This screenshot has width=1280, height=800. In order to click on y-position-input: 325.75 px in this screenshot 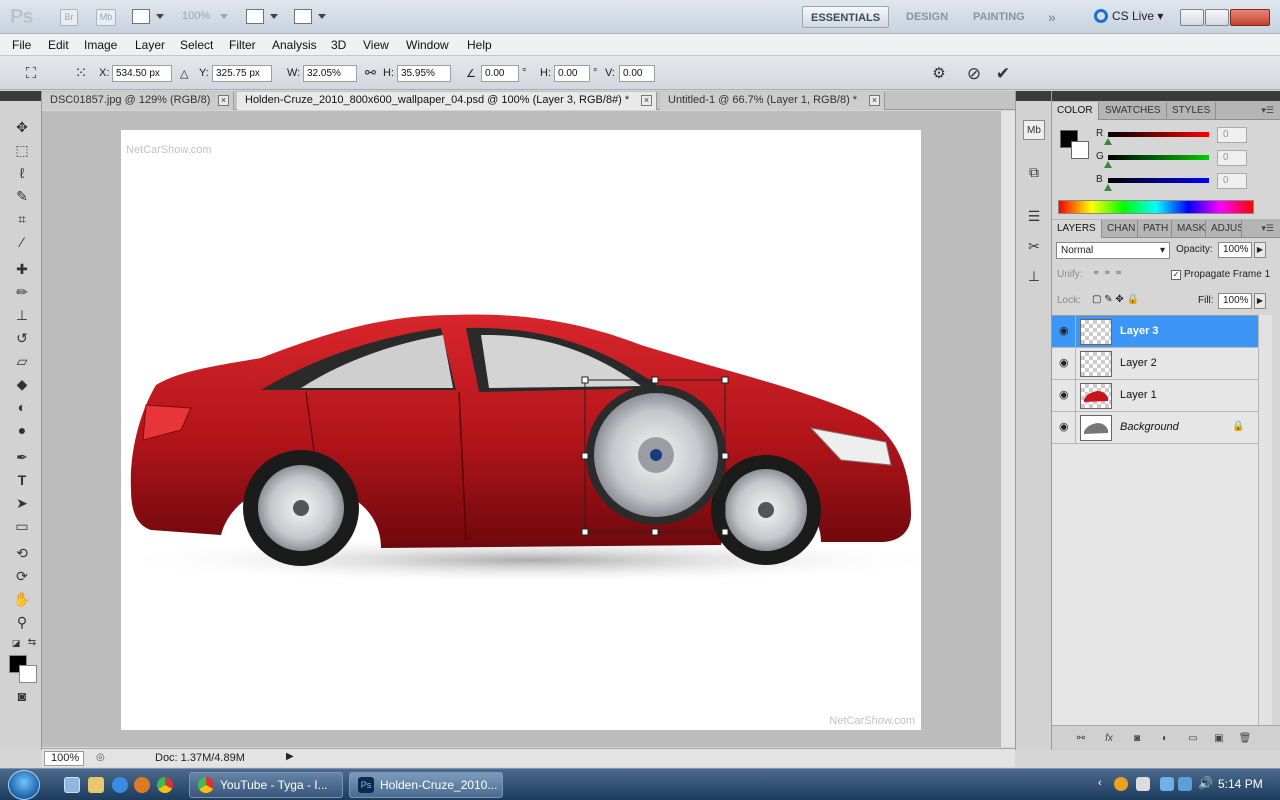, I will do `click(242, 73)`.